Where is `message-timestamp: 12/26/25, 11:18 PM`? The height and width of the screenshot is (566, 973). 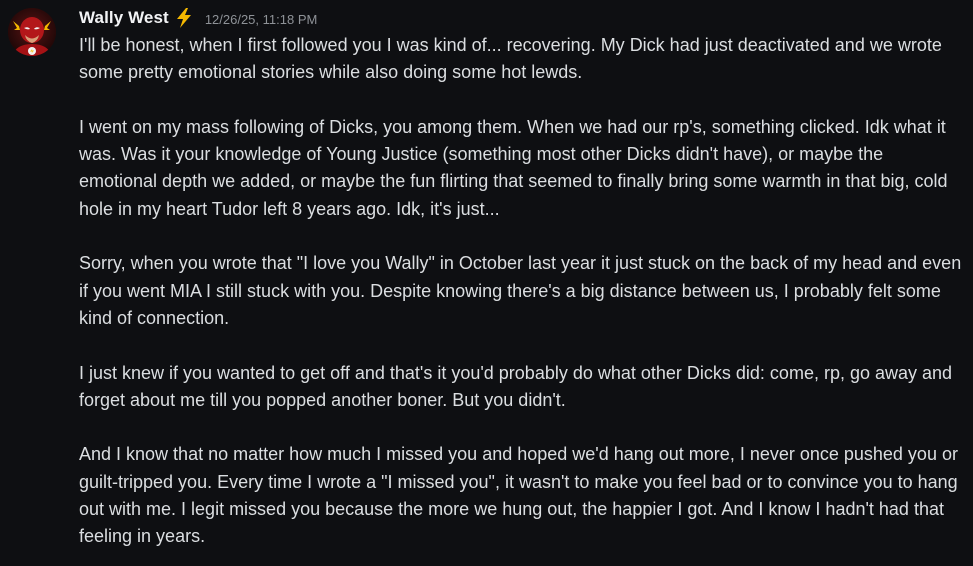 message-timestamp: 12/26/25, 11:18 PM is located at coordinates (261, 19).